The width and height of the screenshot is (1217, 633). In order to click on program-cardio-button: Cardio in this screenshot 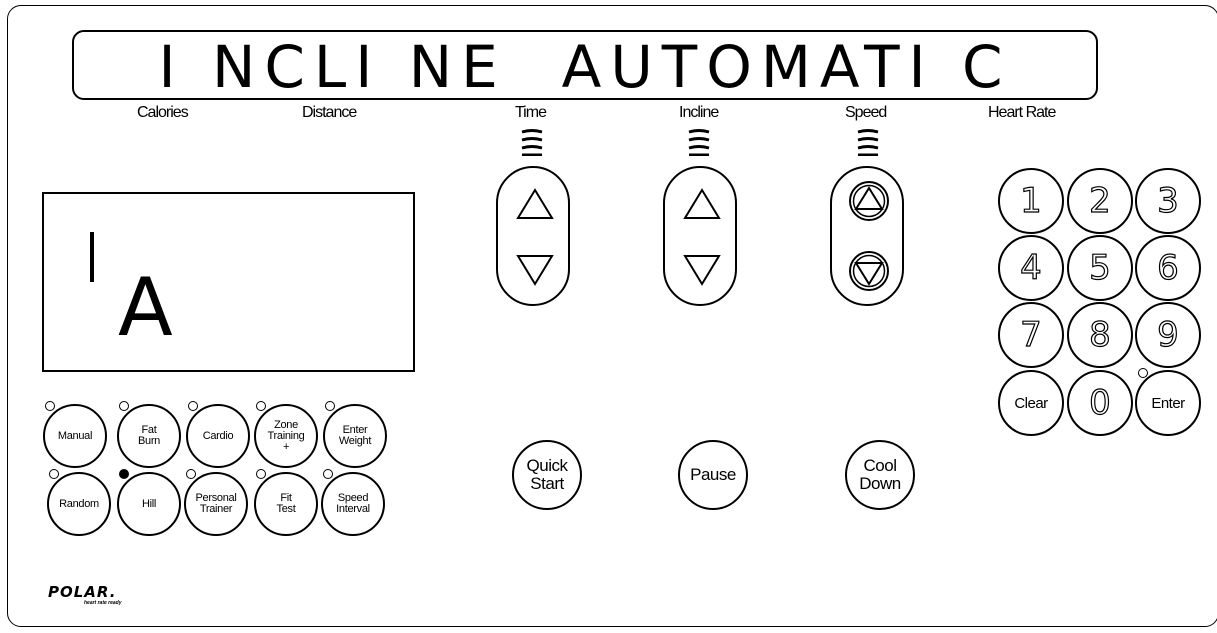, I will do `click(218, 436)`.